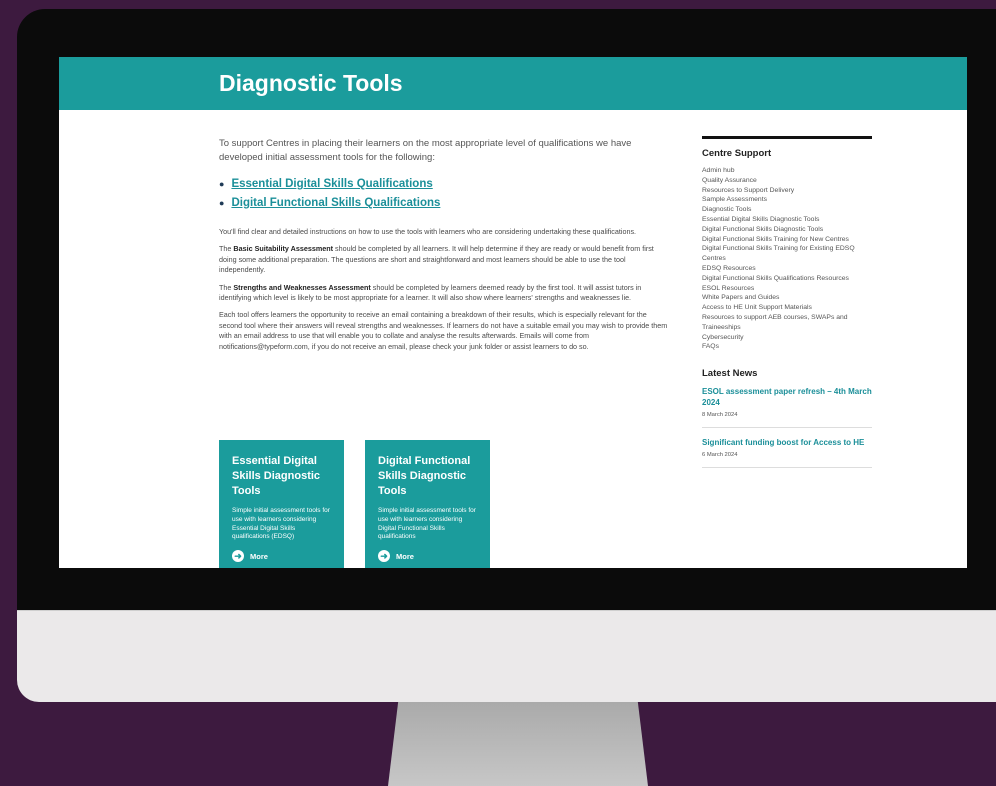 The image size is (996, 786). What do you see at coordinates (720, 415) in the screenshot?
I see `news-date: 8 March 2024` at bounding box center [720, 415].